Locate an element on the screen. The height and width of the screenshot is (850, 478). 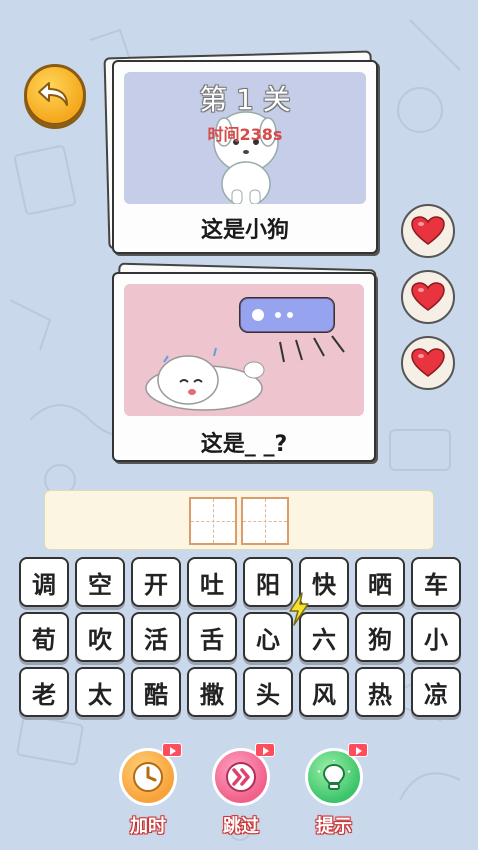
char-button: 风 is located at coordinates (324, 692).